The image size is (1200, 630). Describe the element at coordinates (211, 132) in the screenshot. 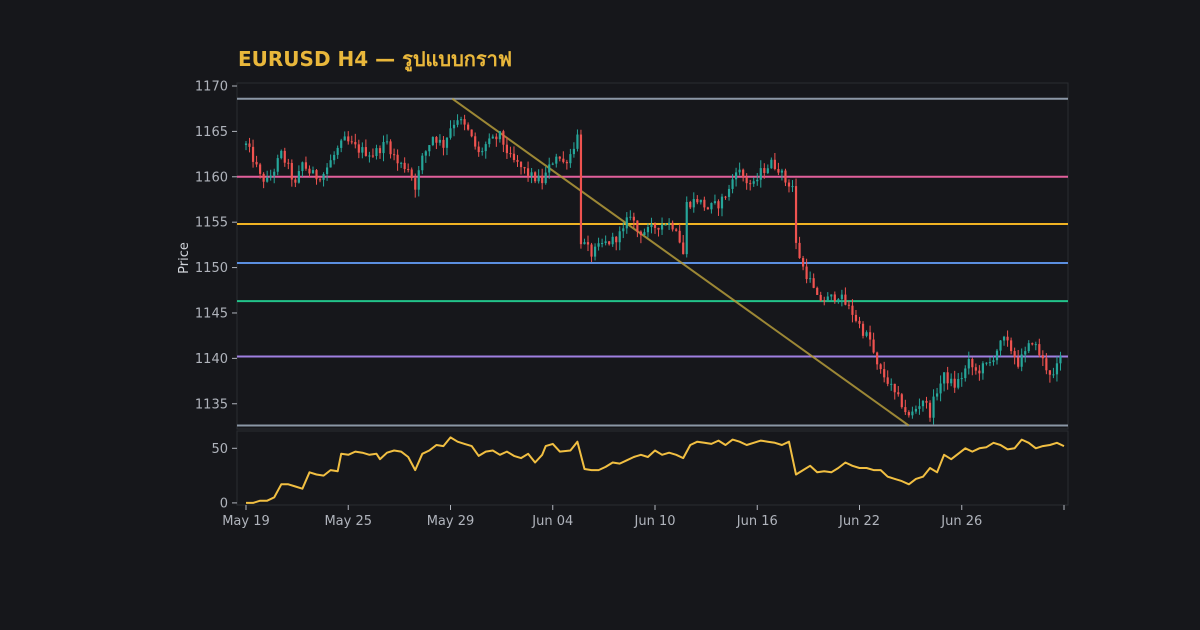

I see `y-tick-label: 1165` at that location.